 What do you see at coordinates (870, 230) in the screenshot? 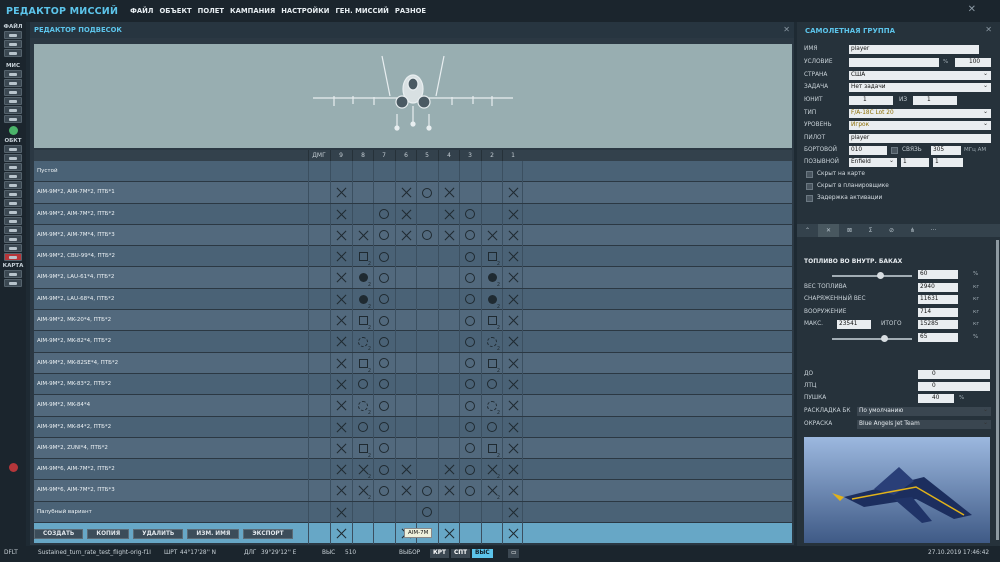
I see `tab-summary-icon: Σ` at bounding box center [870, 230].